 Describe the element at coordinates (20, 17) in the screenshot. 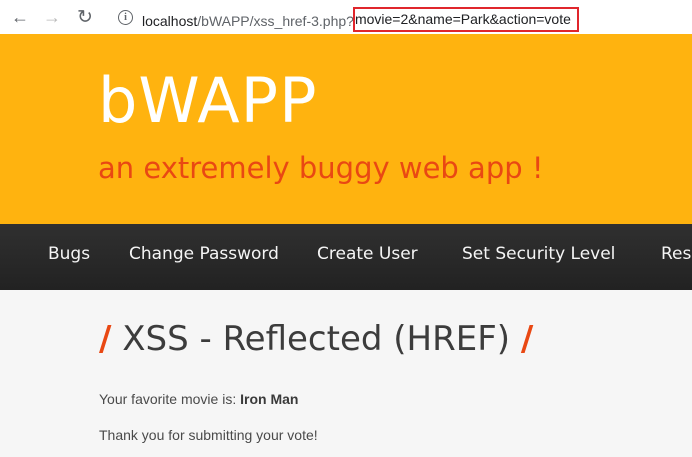

I see `back-arrow-icon: ←` at that location.